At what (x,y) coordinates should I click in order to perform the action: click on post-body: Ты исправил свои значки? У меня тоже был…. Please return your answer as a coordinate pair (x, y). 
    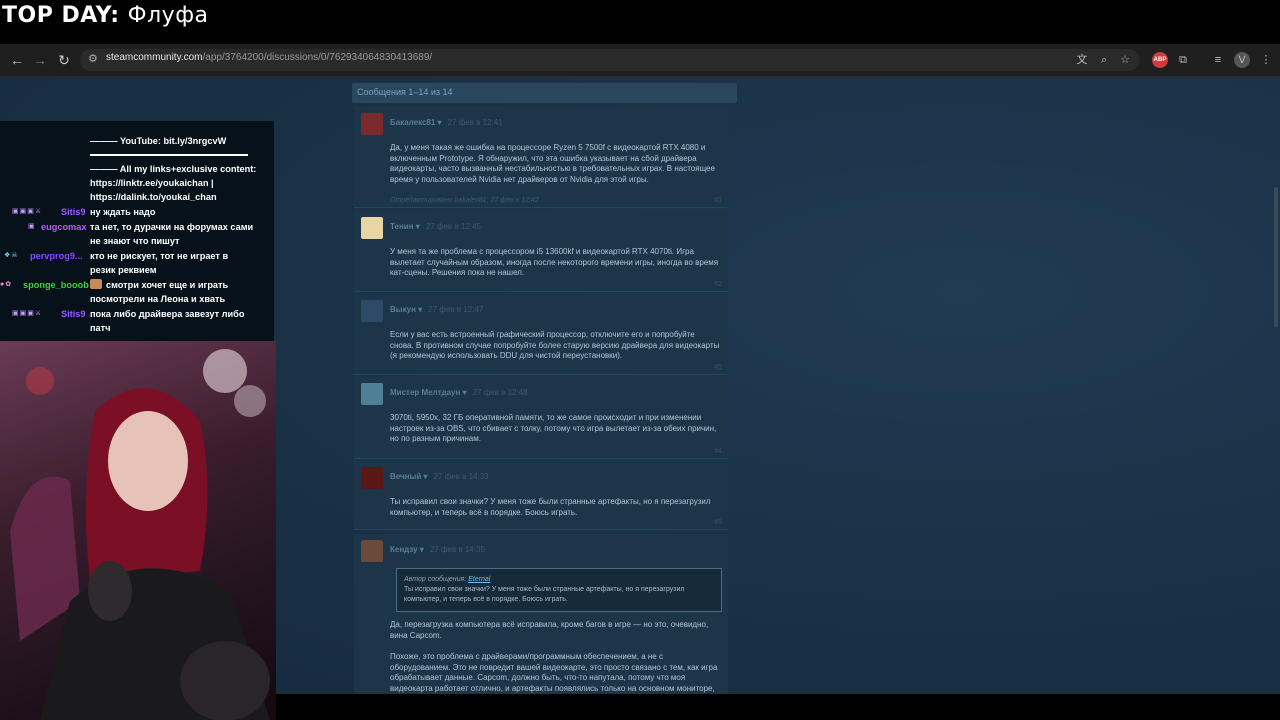
    Looking at the image, I should click on (550, 507).